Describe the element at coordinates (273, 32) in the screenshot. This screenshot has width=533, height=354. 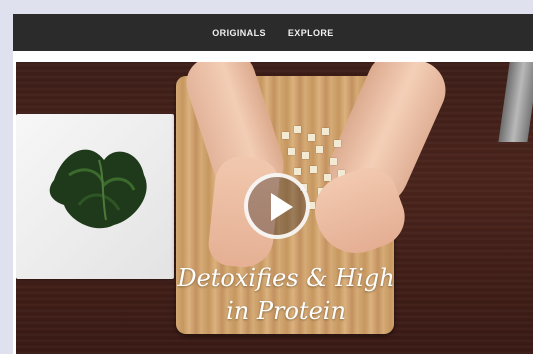
I see `top-navigation-bar: ORIGINALS EXPLORE` at that location.